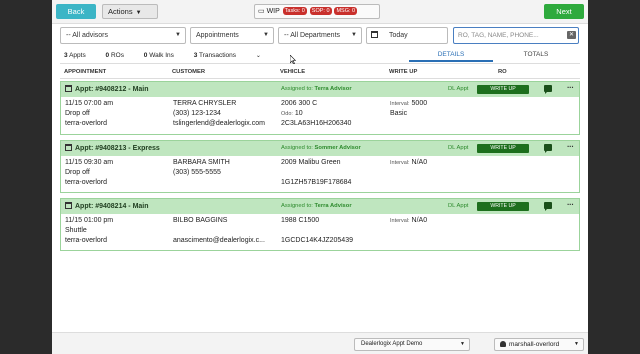 This screenshot has height=354, width=640. I want to click on mouse-cursor-icon, so click(293, 59).